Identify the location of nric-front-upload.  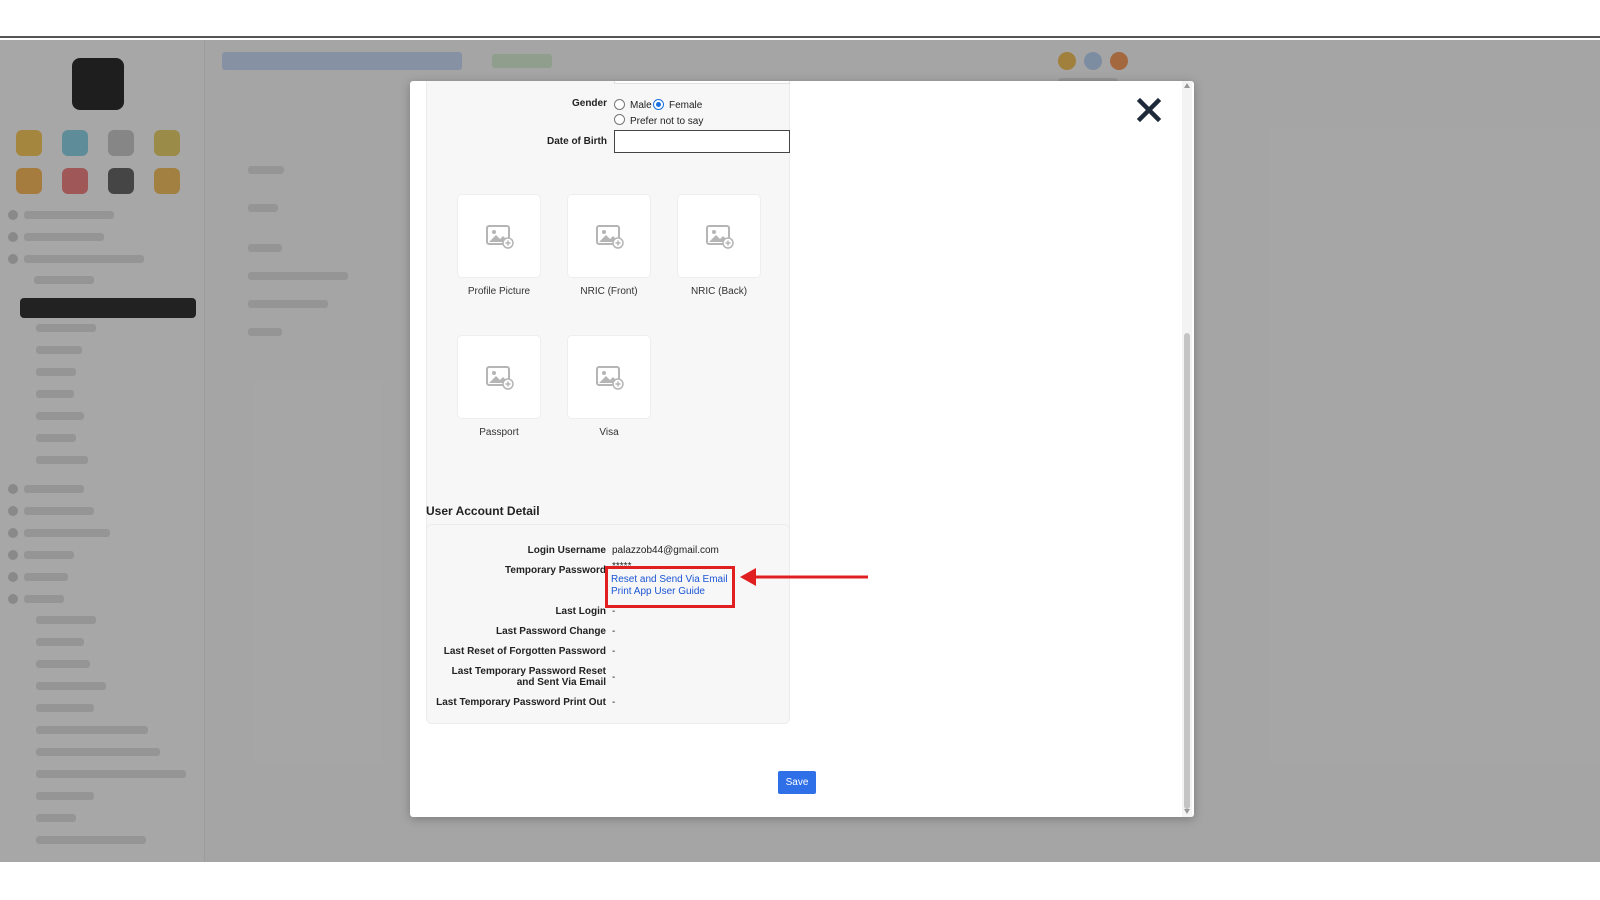
(609, 236).